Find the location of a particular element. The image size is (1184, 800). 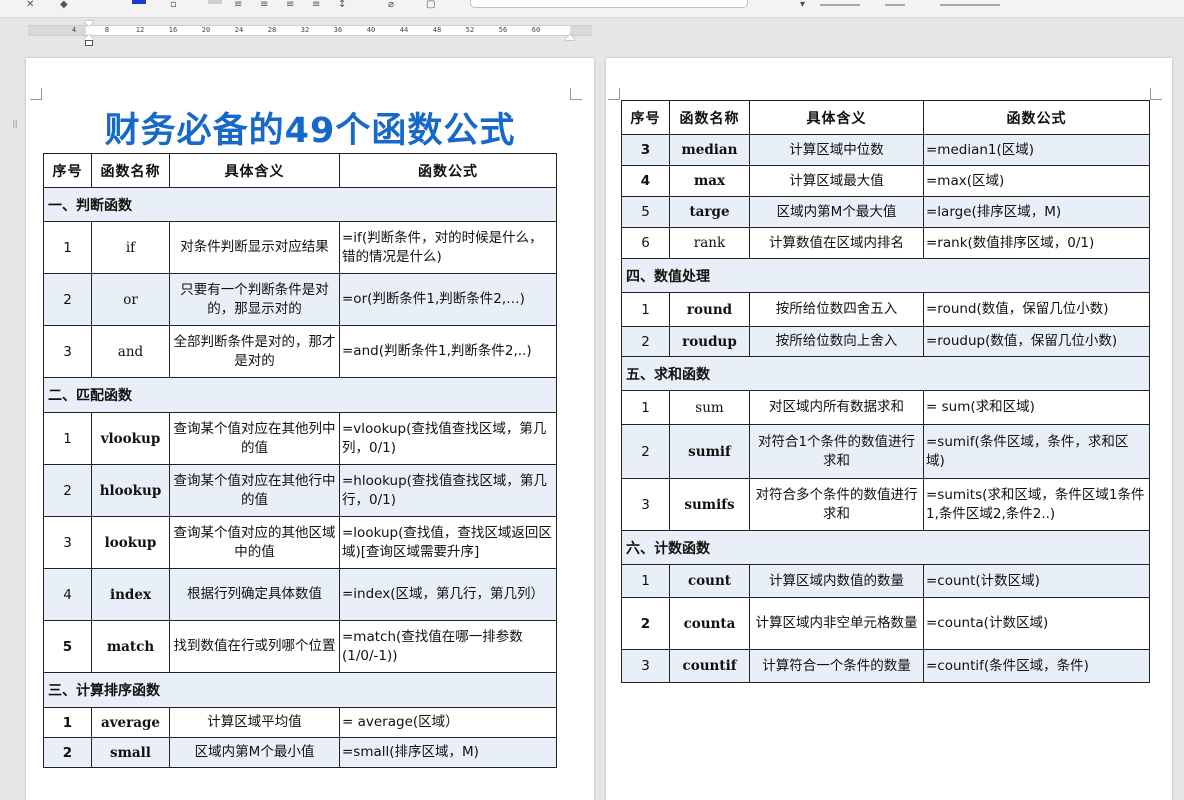

function-name: or is located at coordinates (130, 299).